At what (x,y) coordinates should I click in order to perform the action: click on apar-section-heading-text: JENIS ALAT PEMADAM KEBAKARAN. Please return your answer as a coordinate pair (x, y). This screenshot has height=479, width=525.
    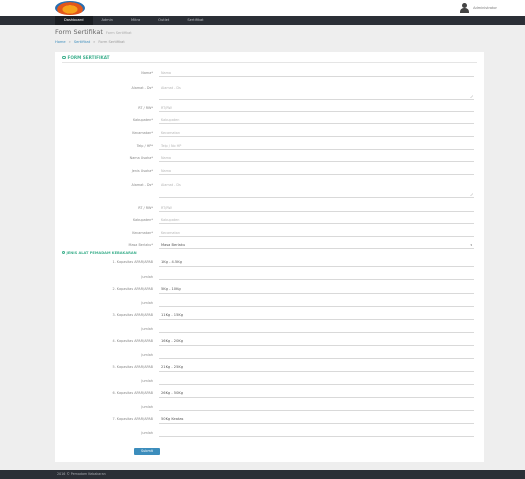
    Looking at the image, I should click on (101, 253).